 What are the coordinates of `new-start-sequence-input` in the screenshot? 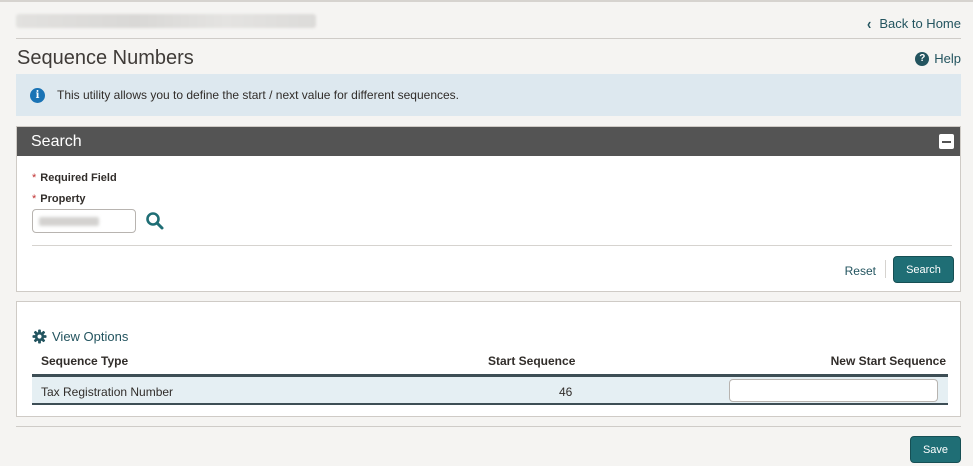 It's located at (833, 390).